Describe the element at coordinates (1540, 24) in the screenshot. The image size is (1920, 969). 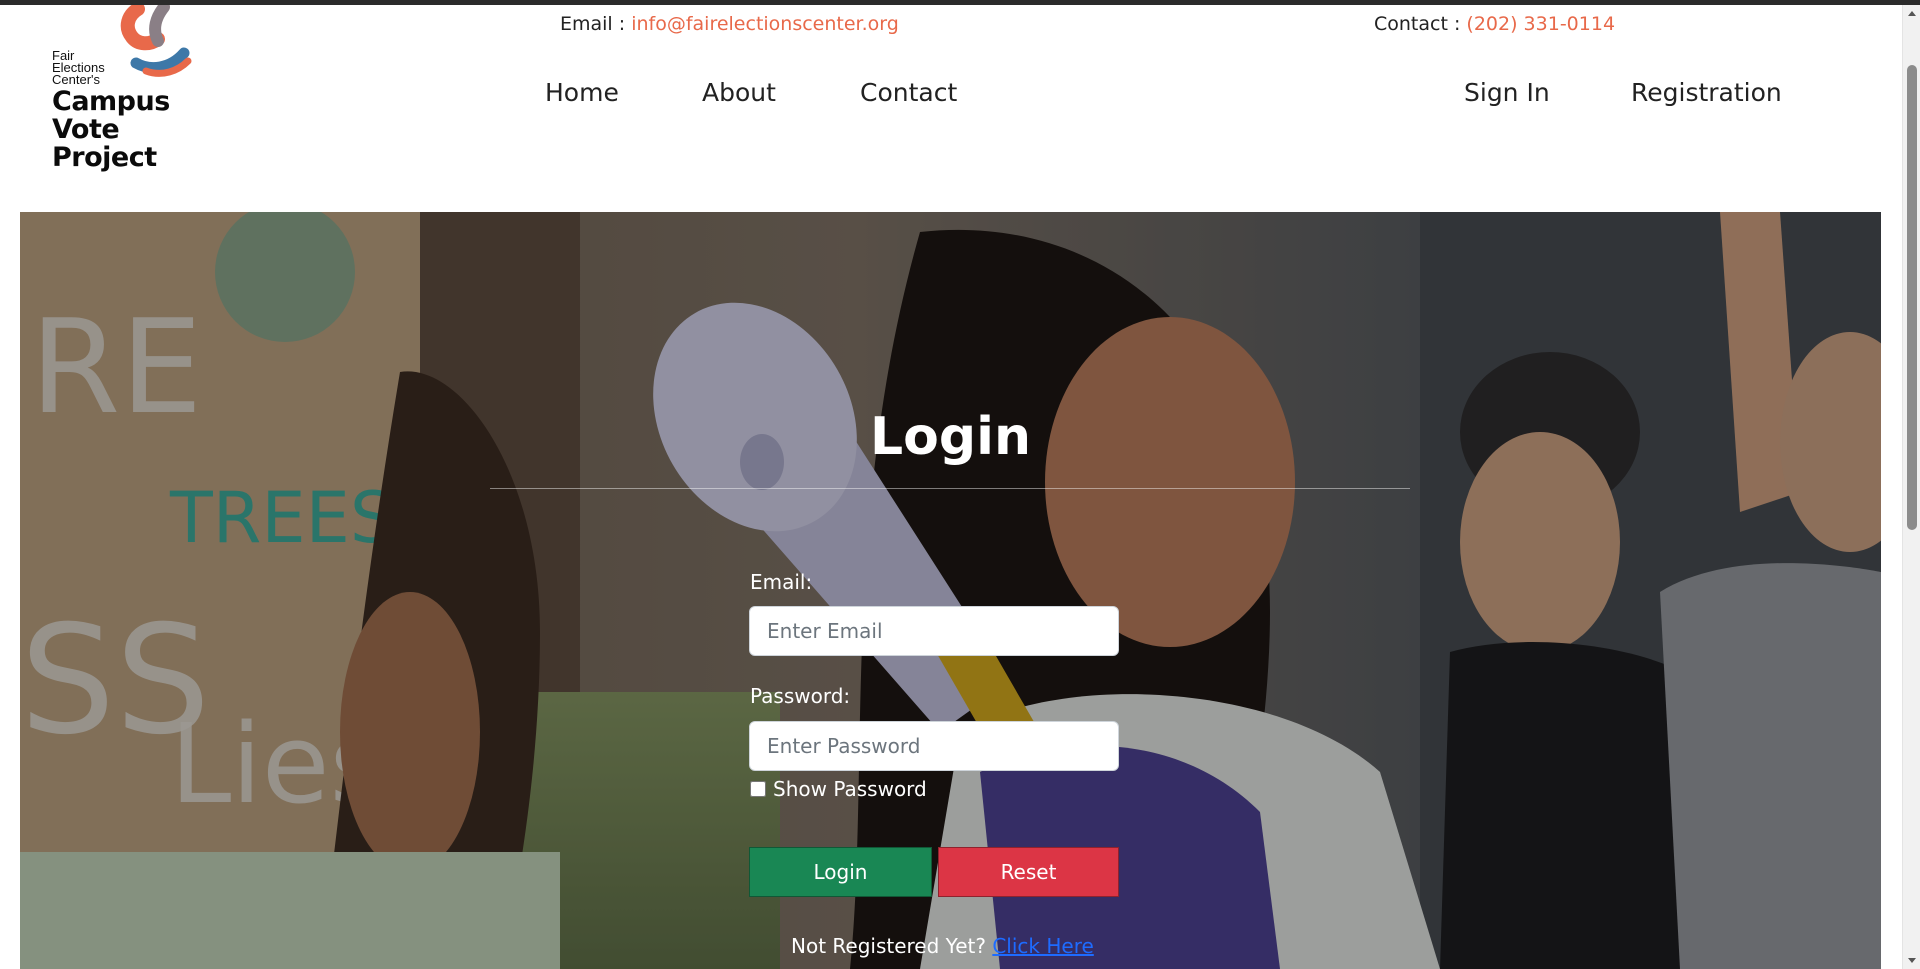
I see `phone-link: (202) 331-0114` at that location.